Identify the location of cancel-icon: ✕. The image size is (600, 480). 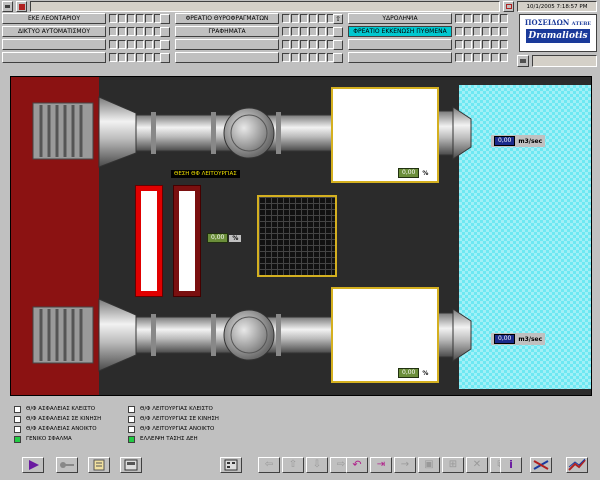
(477, 465).